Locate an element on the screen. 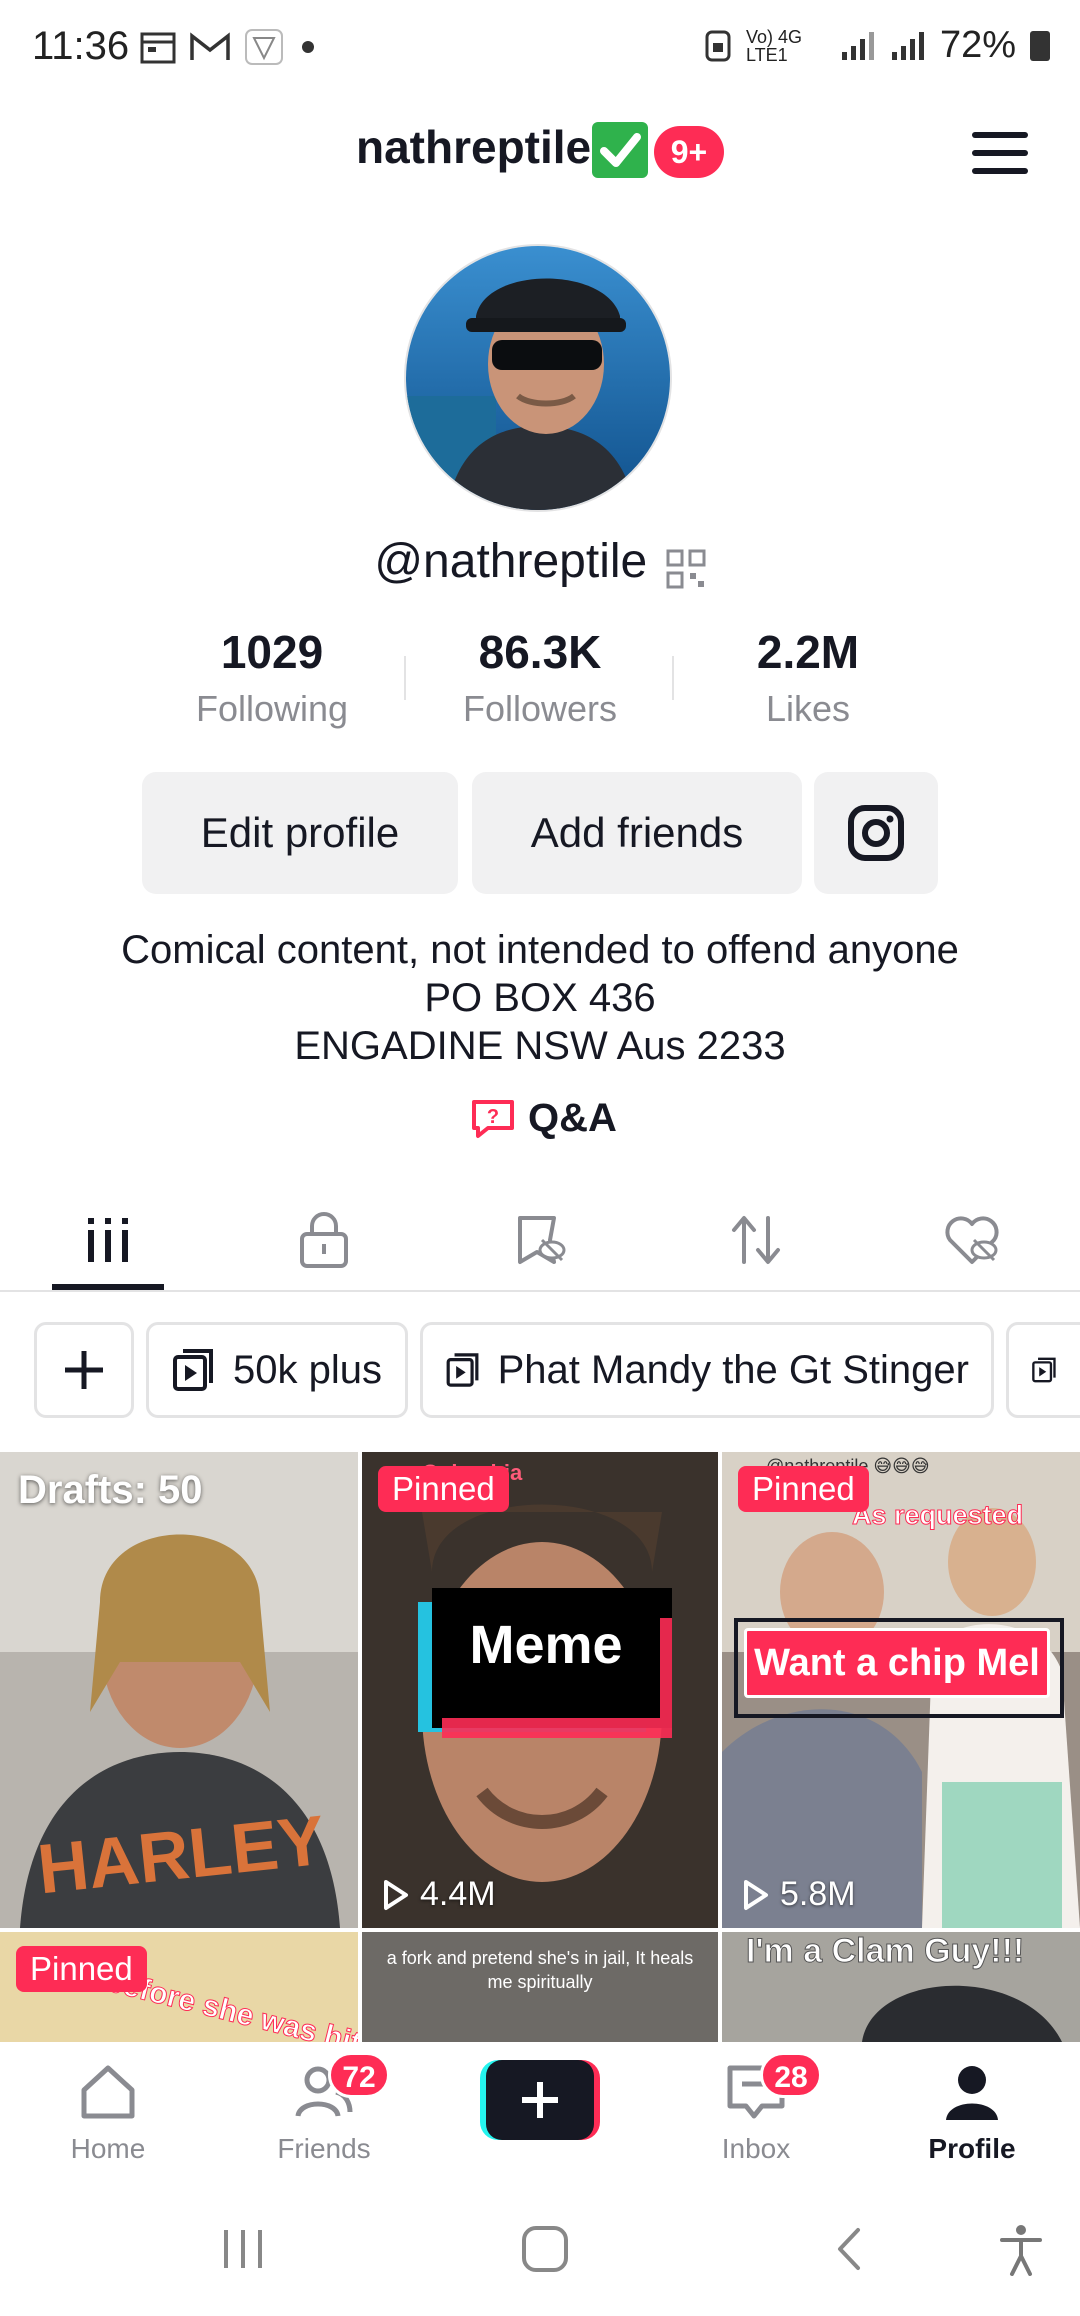 This screenshot has width=1080, height=2316. view-count: 4.4M is located at coordinates (439, 1894).